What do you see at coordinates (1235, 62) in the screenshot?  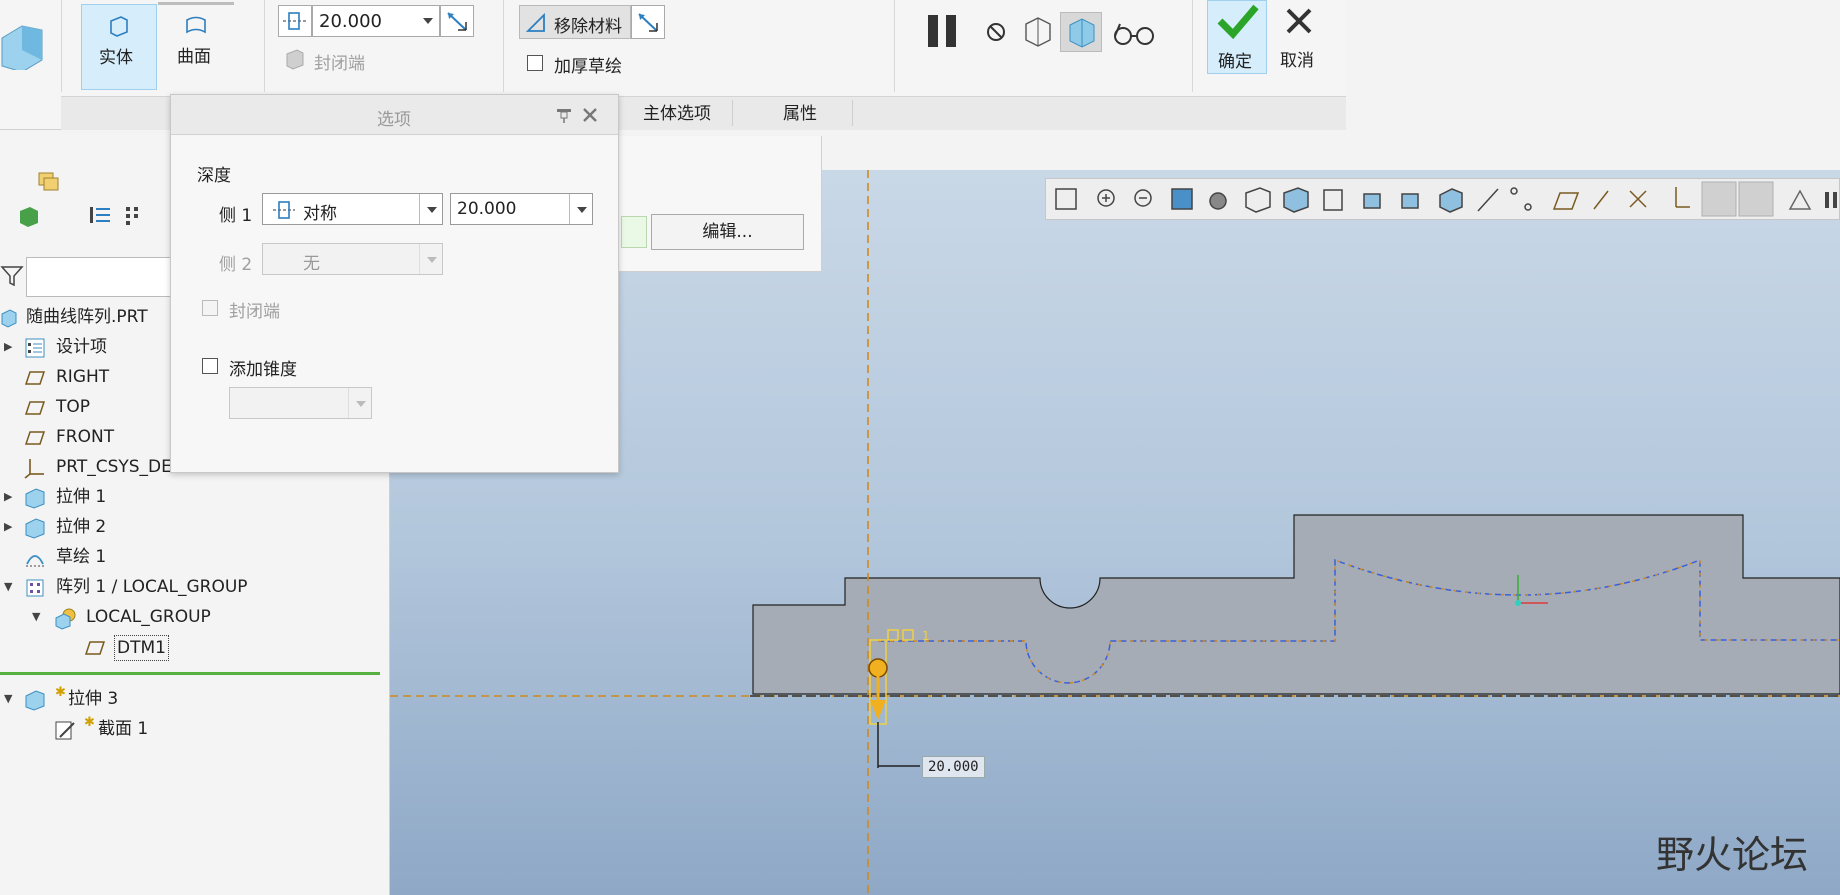 I see `ok-label: 确定` at bounding box center [1235, 62].